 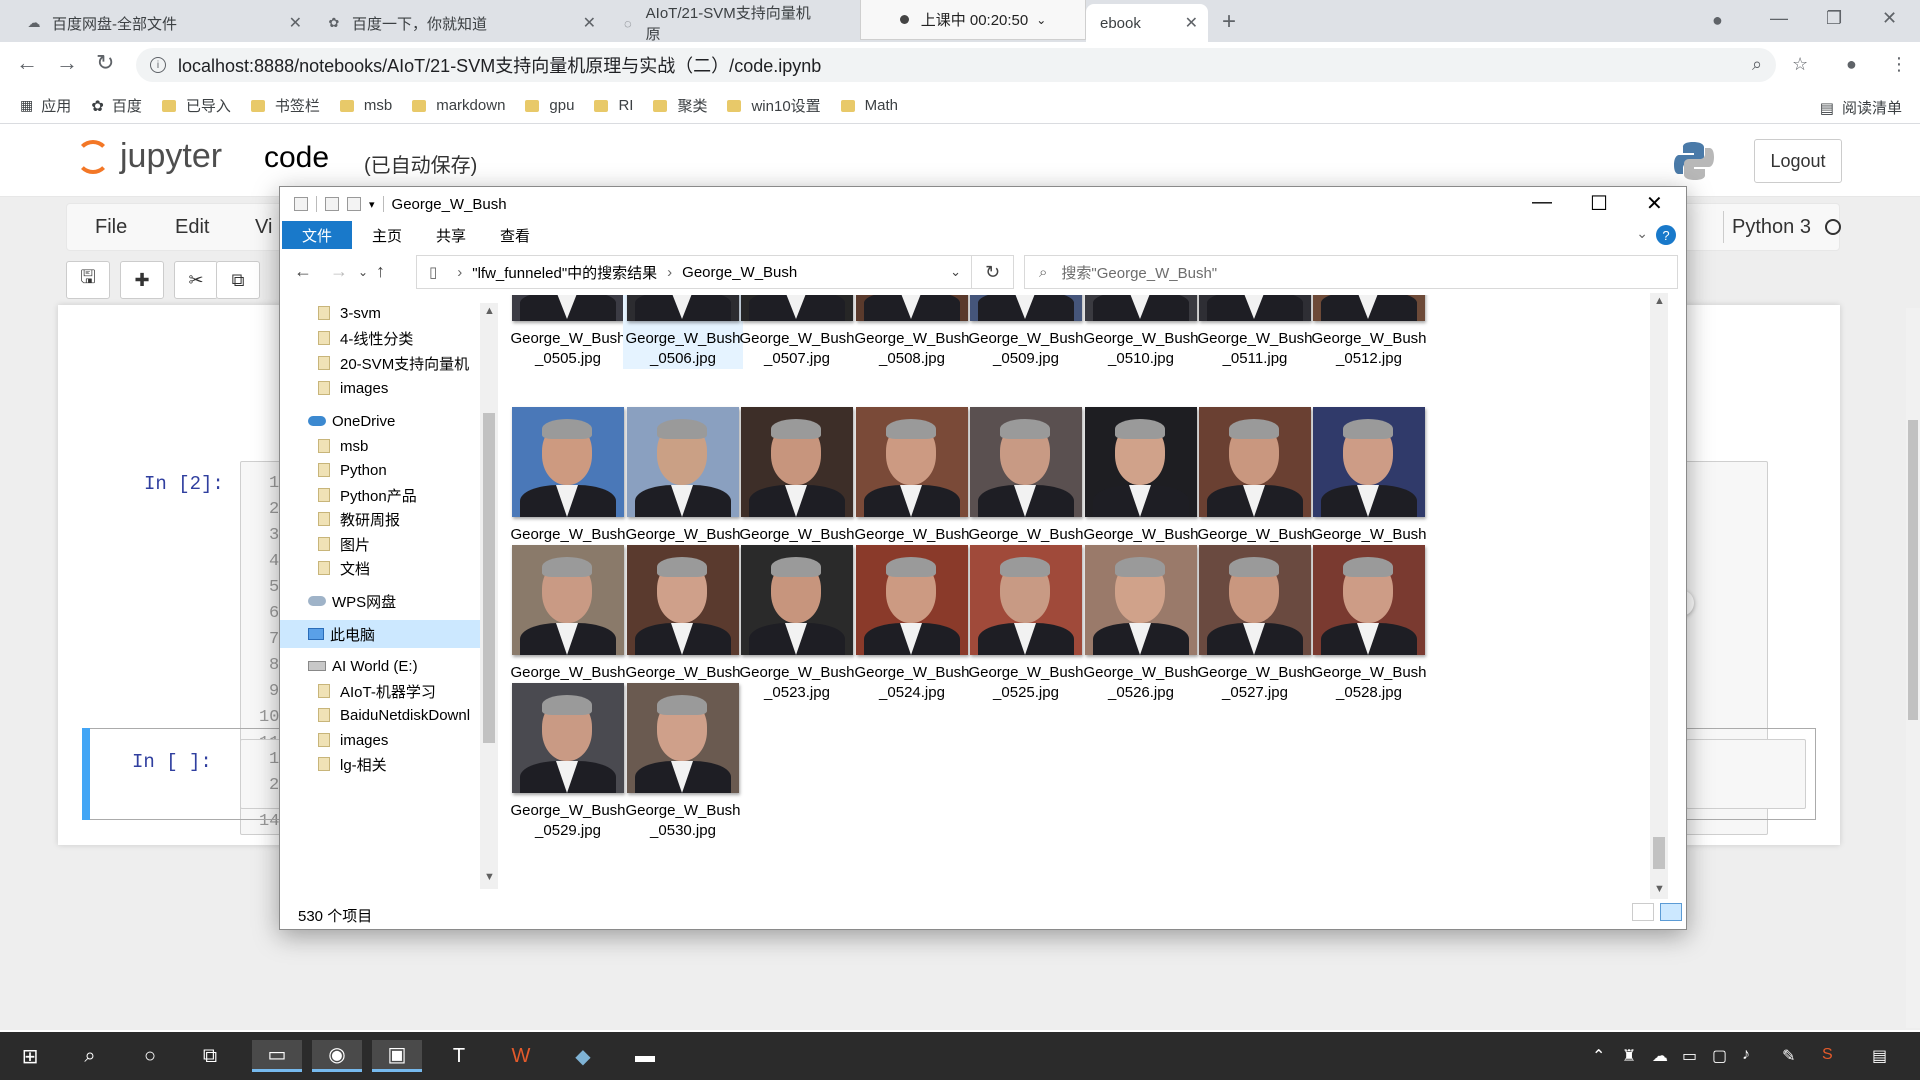 What do you see at coordinates (1255, 624) in the screenshot?
I see `file-thumbnail-item: George_W_Bush_0527.jpg` at bounding box center [1255, 624].